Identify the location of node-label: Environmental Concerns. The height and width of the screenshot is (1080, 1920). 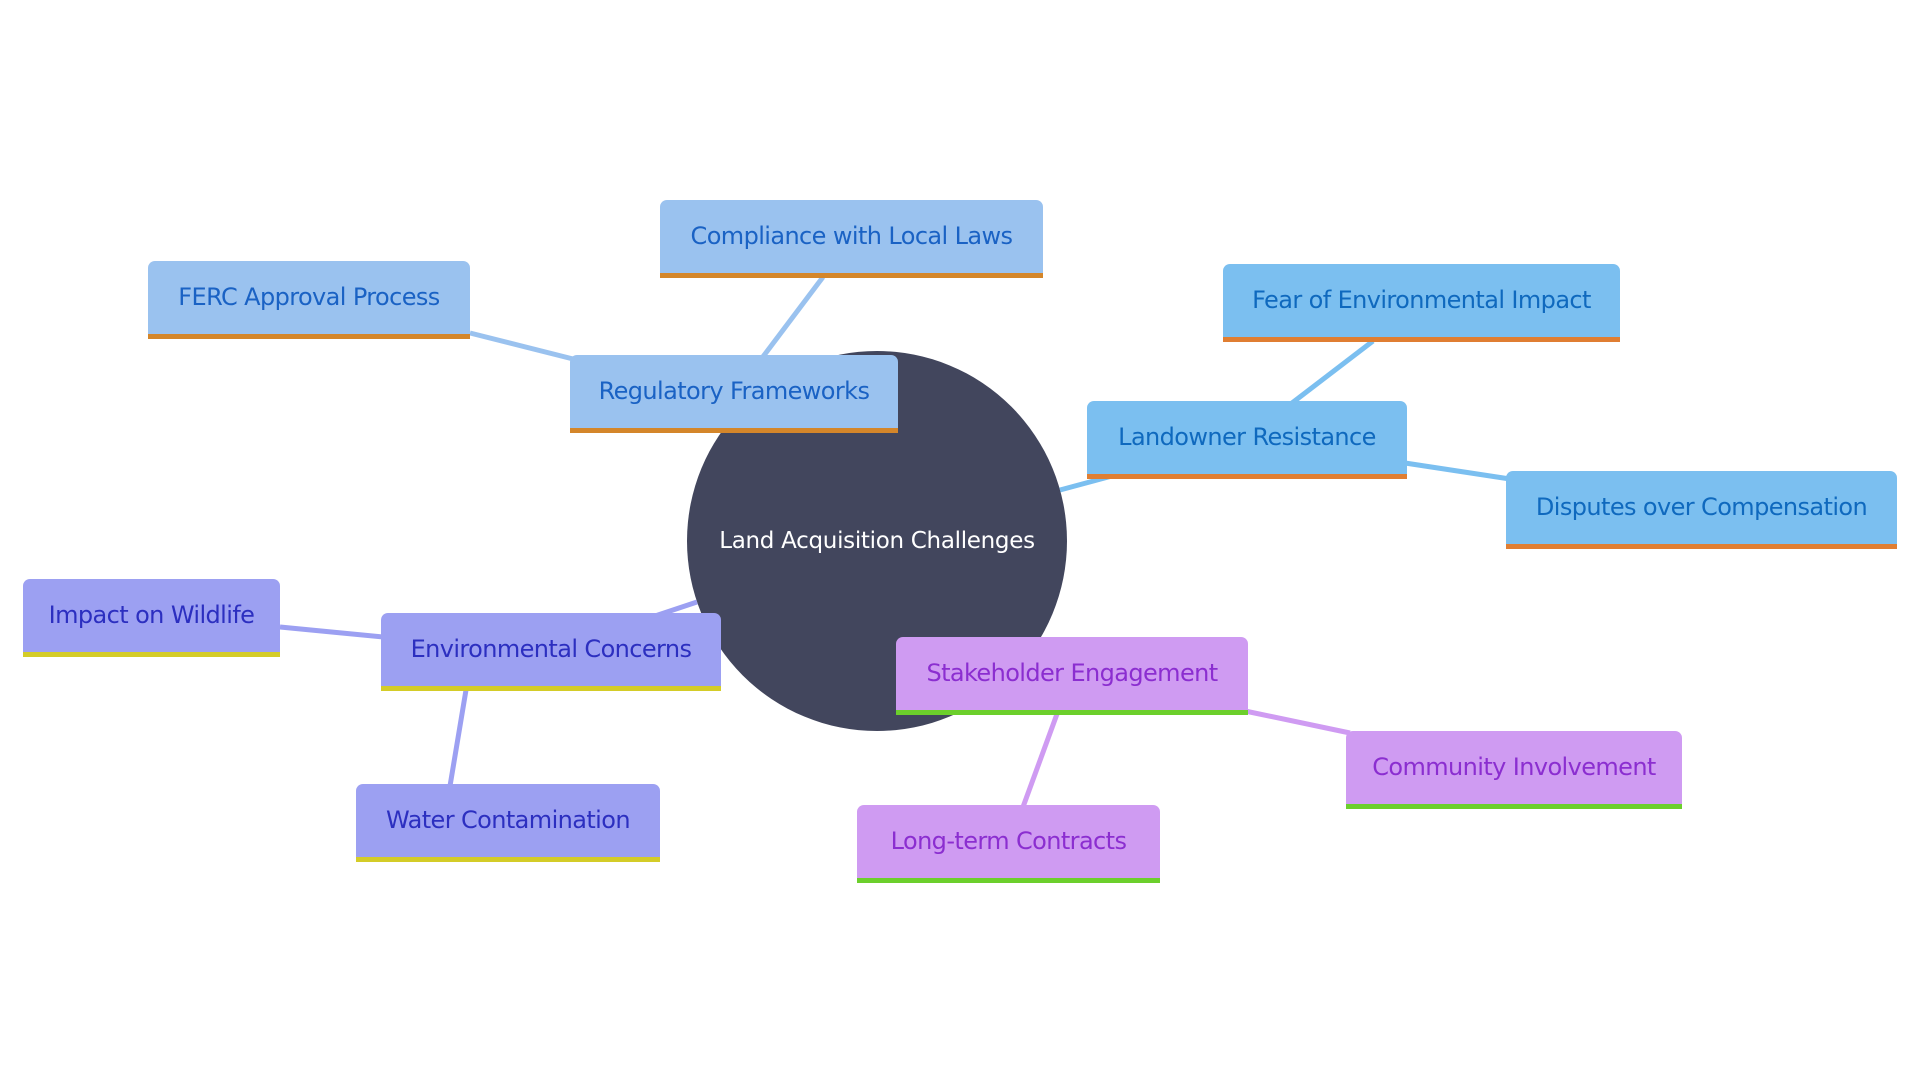
(551, 649).